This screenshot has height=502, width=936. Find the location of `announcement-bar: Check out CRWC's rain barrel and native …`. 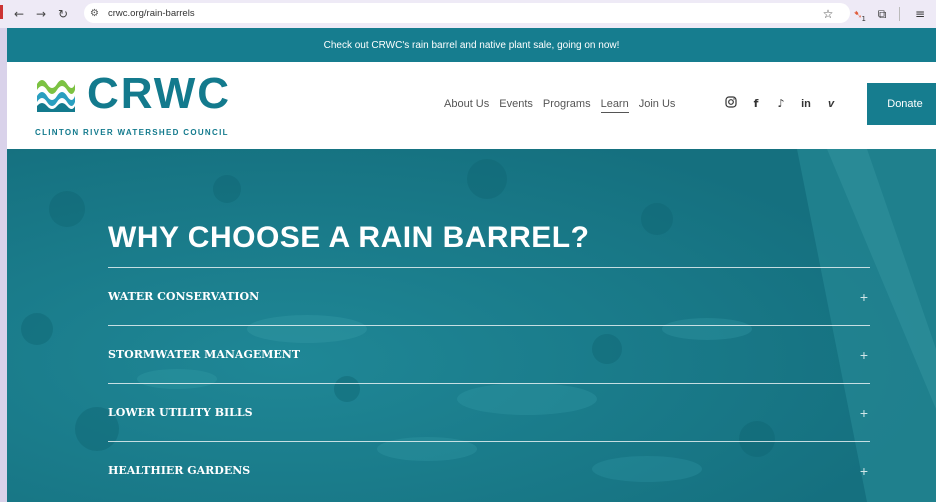

announcement-bar: Check out CRWC's rain barrel and native … is located at coordinates (471, 45).